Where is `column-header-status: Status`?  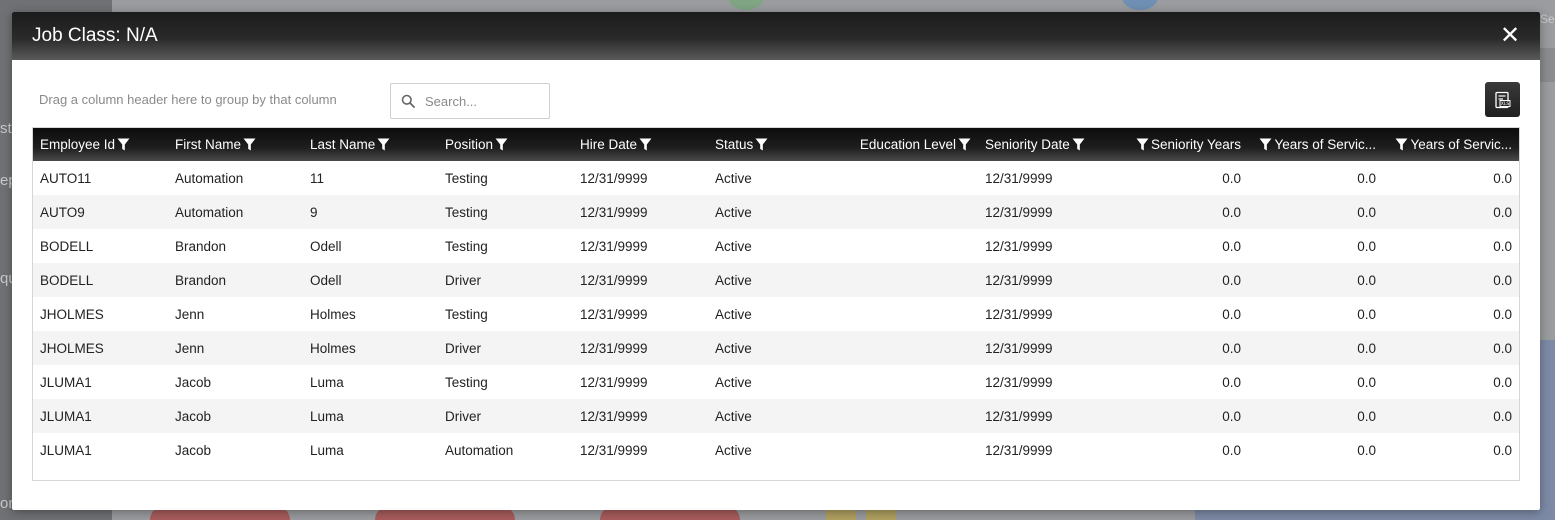 column-header-status: Status is located at coordinates (775, 144).